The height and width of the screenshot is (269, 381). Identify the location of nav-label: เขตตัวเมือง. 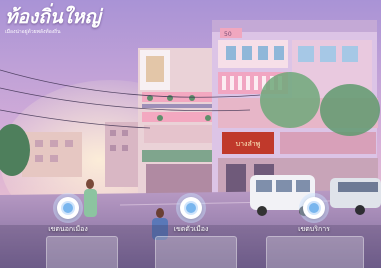
(191, 229).